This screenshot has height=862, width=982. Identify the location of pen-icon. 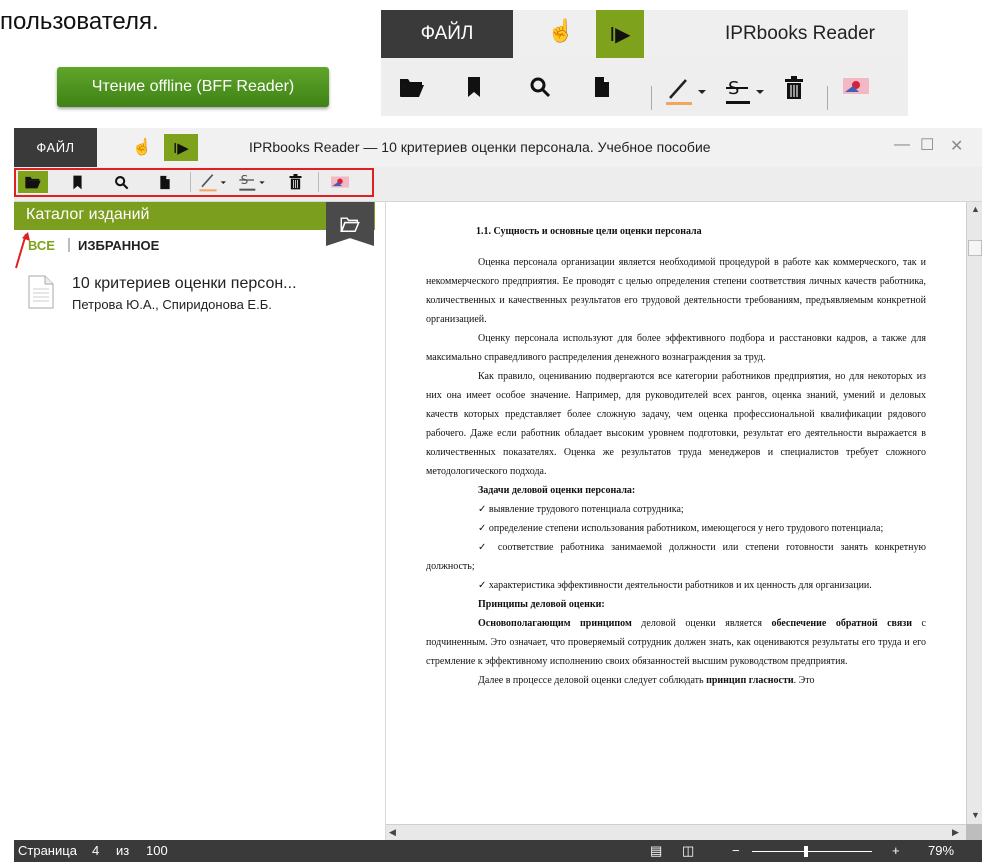
(688, 94).